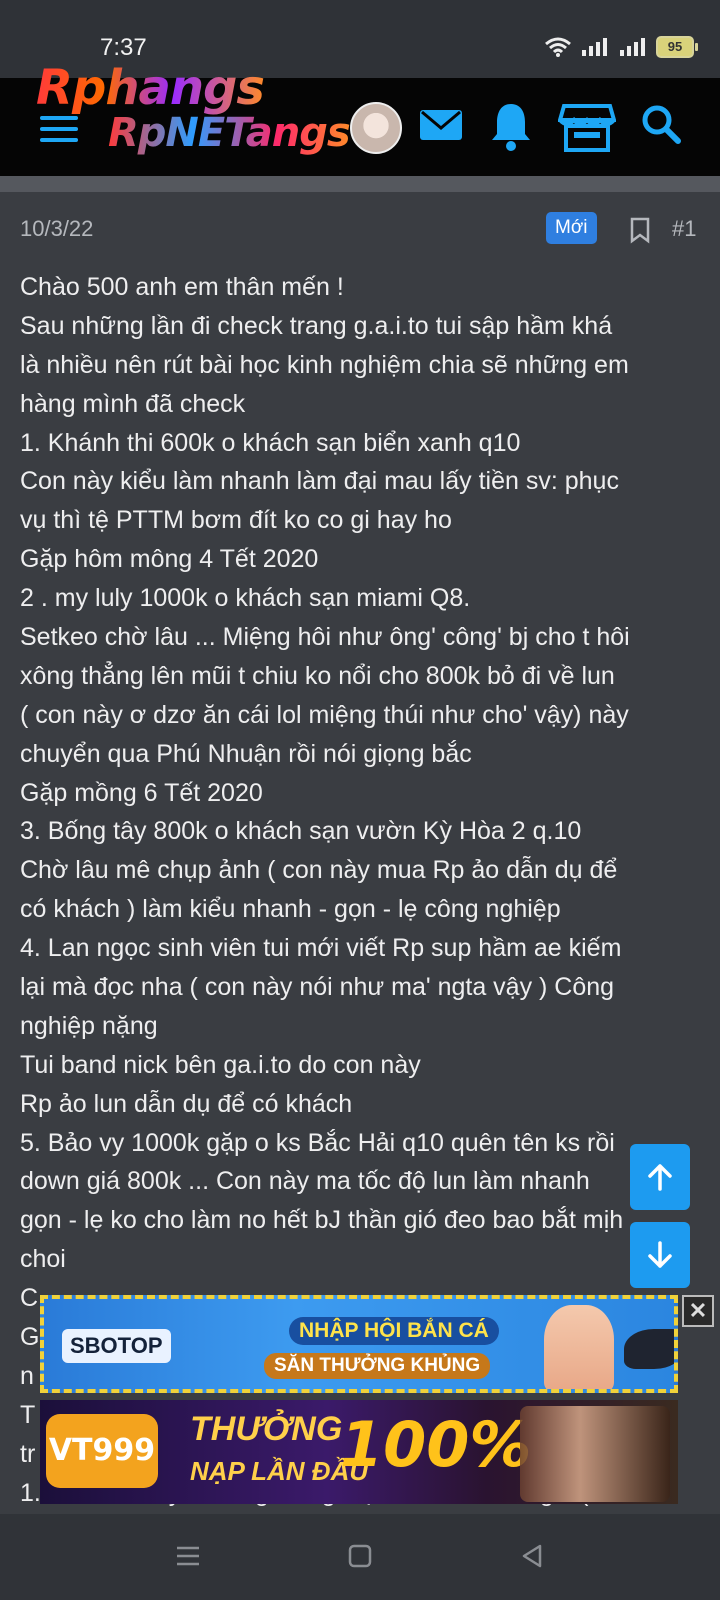  Describe the element at coordinates (89, 1025) in the screenshot. I see `post-line: nghiệp nặng` at that location.